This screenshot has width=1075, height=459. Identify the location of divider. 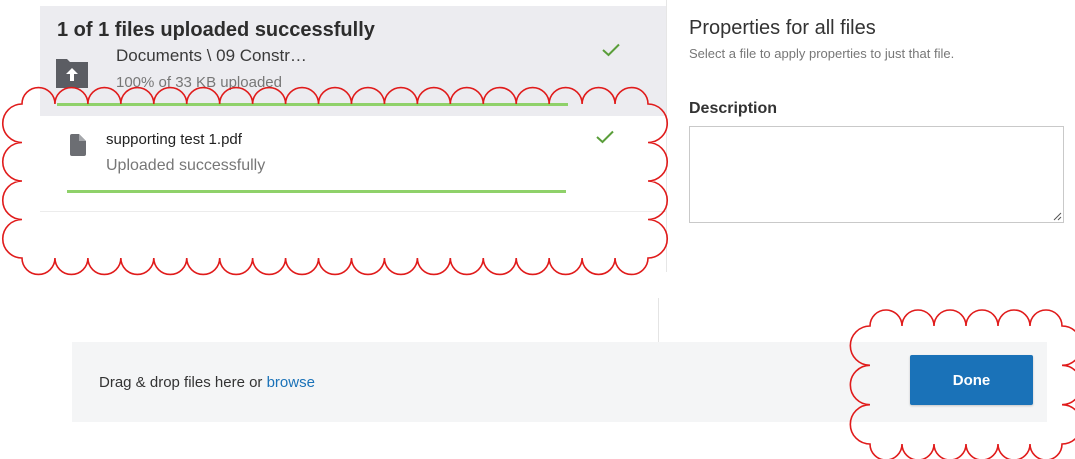
(658, 320).